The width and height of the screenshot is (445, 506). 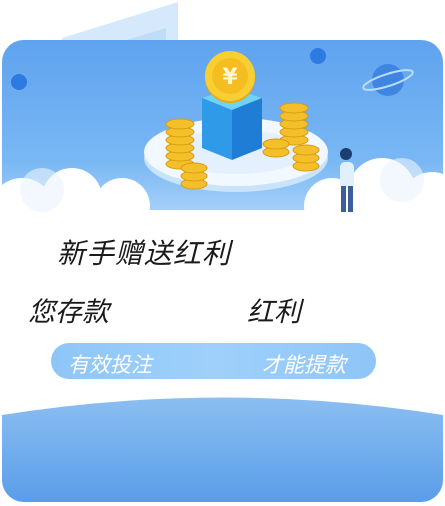 I want to click on deposit-label: 您存款, so click(x=68, y=312).